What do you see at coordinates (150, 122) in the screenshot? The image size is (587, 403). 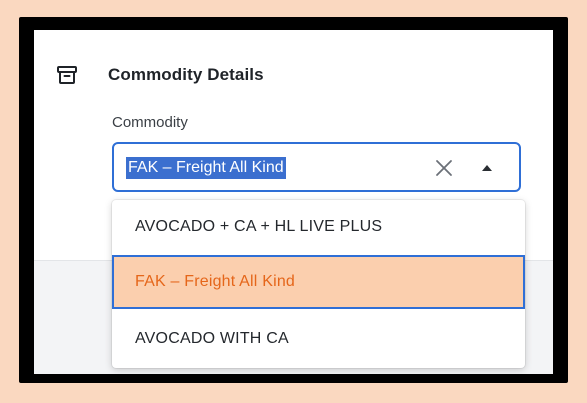 I see `commodity-field-label: Commodity` at bounding box center [150, 122].